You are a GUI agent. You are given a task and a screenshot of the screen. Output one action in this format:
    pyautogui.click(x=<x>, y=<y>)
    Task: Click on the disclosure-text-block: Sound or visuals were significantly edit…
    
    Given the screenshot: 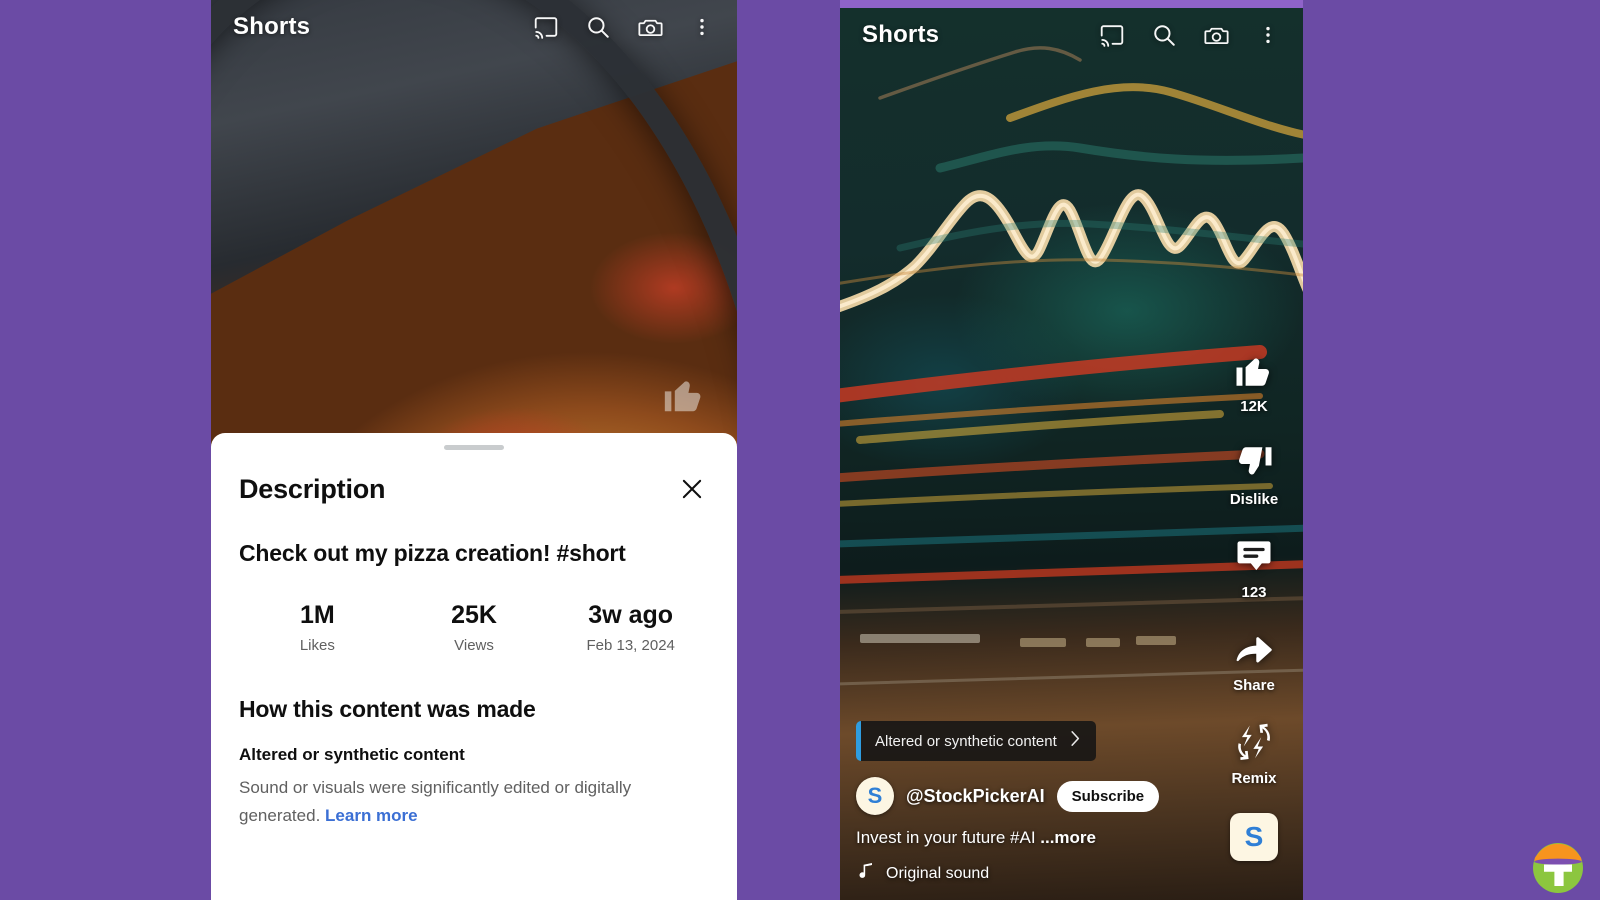 What is the action you would take?
    pyautogui.click(x=474, y=801)
    